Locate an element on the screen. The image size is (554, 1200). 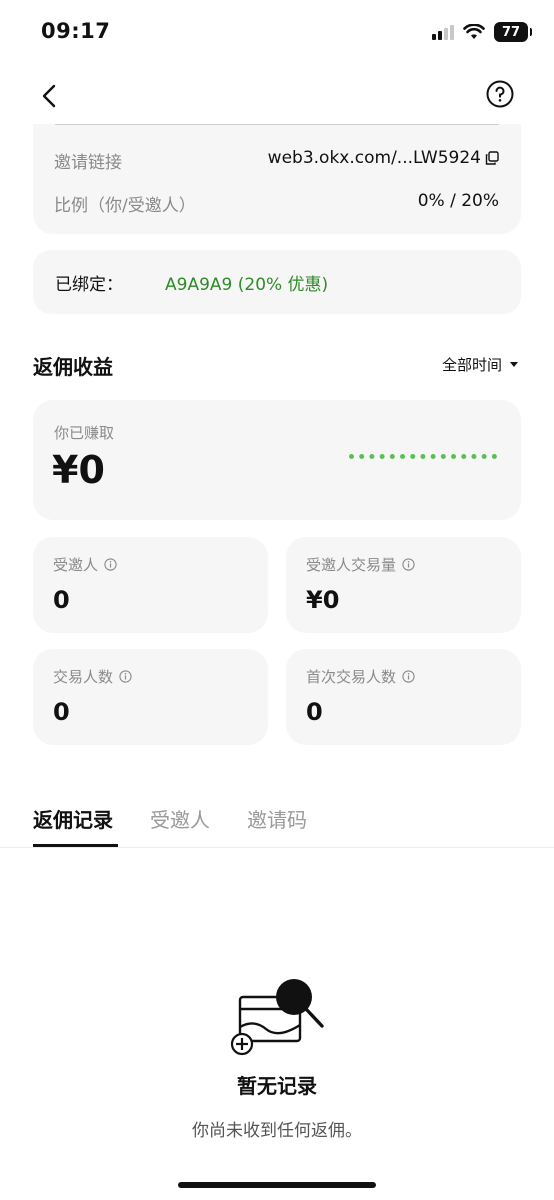
status-bar: 09:17 77 is located at coordinates (277, 34).